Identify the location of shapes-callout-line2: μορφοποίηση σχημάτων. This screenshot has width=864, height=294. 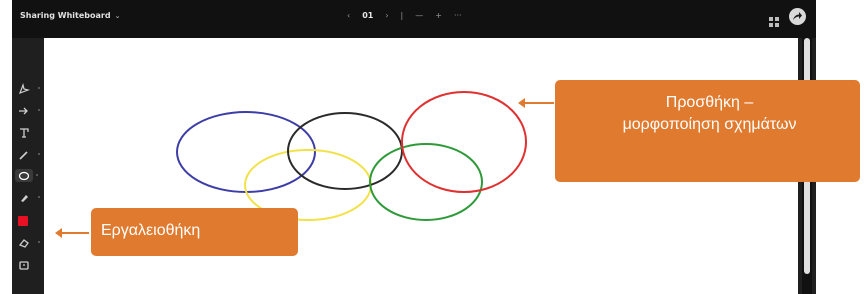
(709, 124).